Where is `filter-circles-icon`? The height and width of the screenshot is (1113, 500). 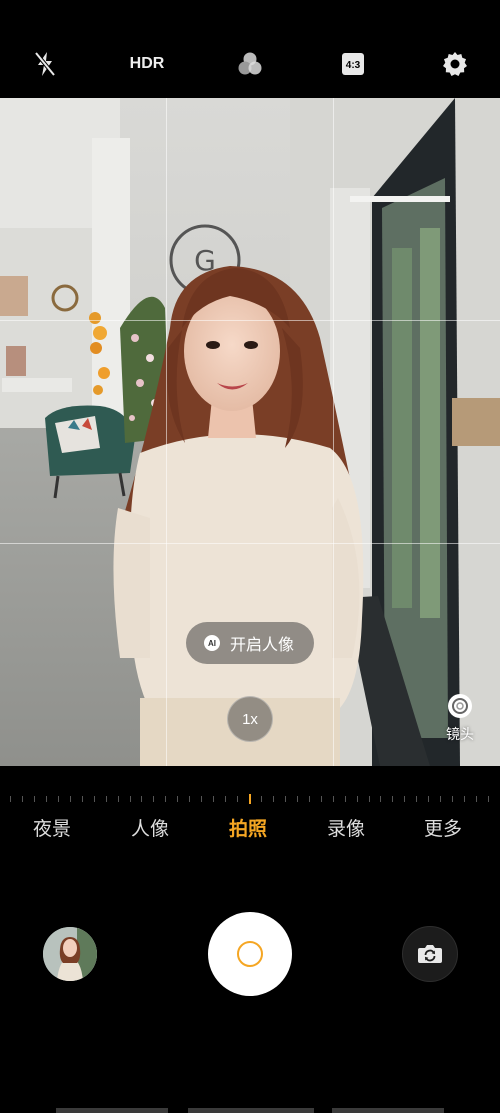 filter-circles-icon is located at coordinates (250, 64).